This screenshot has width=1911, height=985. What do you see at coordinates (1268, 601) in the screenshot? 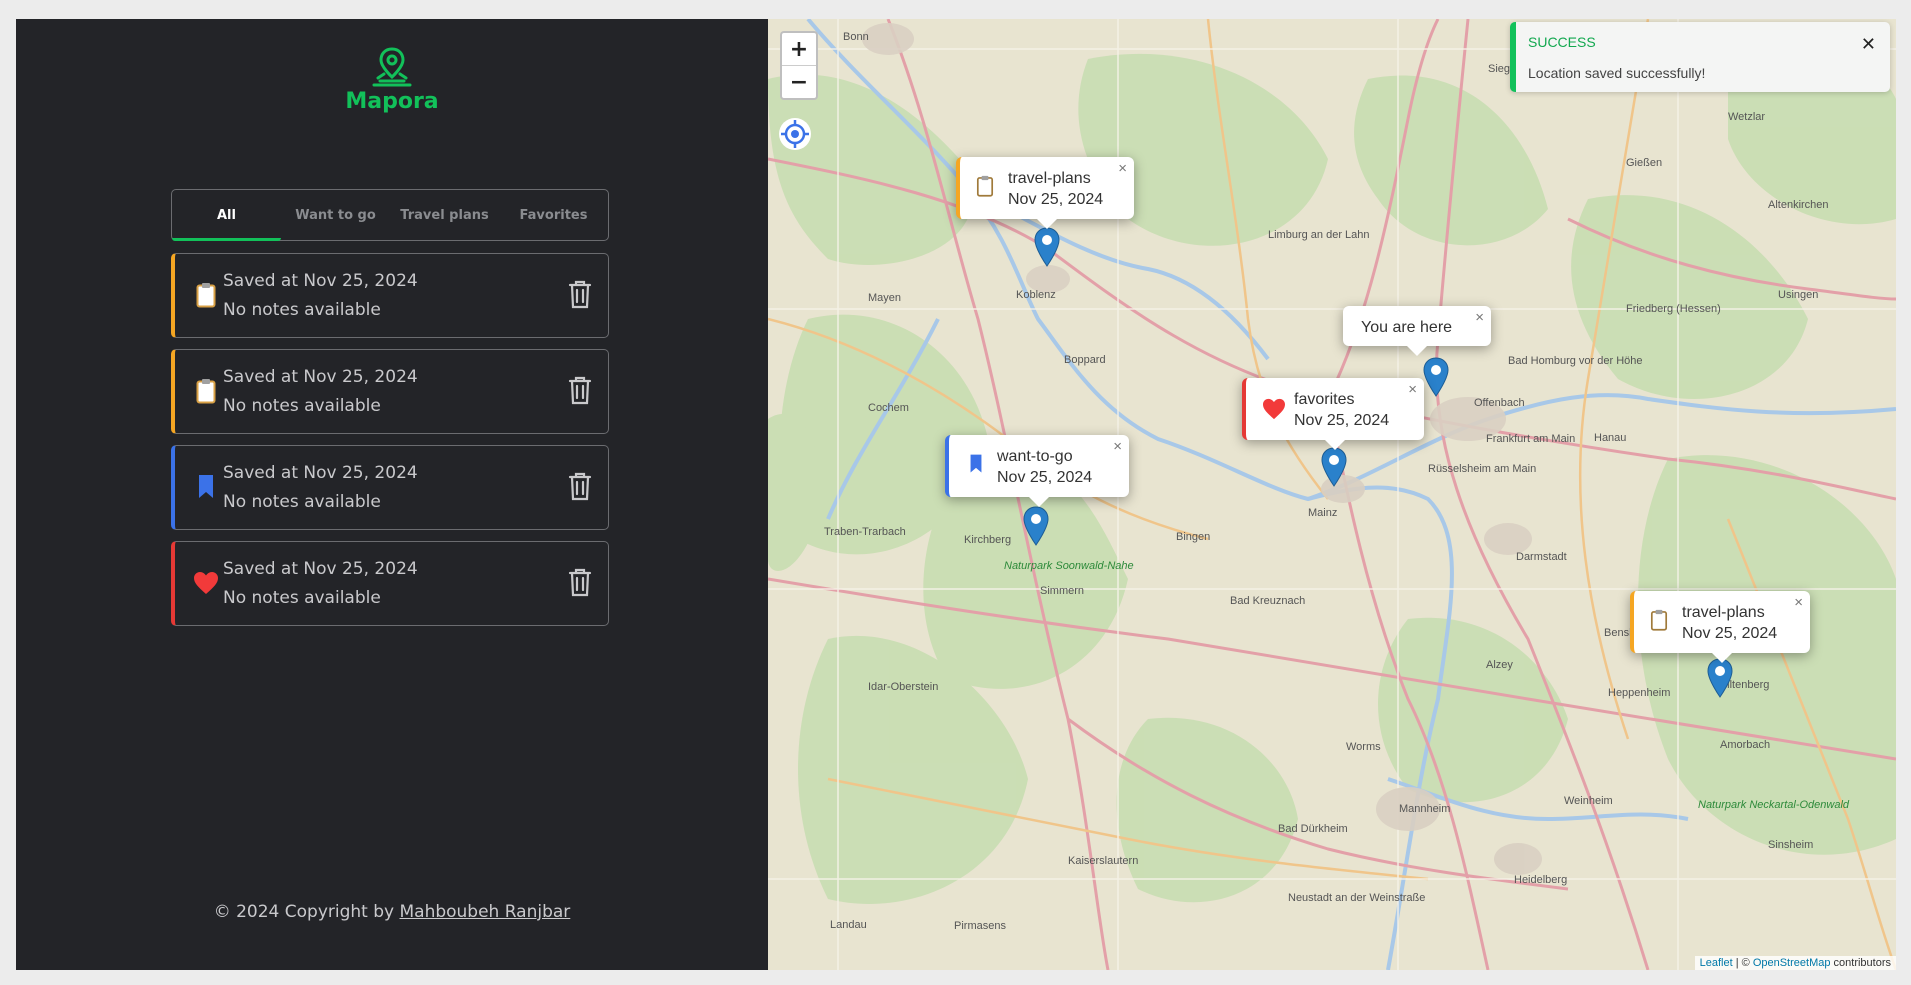
I see `place-label: Bad Kreuznach` at bounding box center [1268, 601].